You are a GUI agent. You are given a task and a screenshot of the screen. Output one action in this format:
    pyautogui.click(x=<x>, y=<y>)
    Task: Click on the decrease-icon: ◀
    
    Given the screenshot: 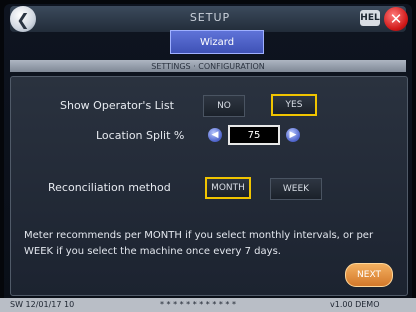 What is the action you would take?
    pyautogui.click(x=215, y=135)
    